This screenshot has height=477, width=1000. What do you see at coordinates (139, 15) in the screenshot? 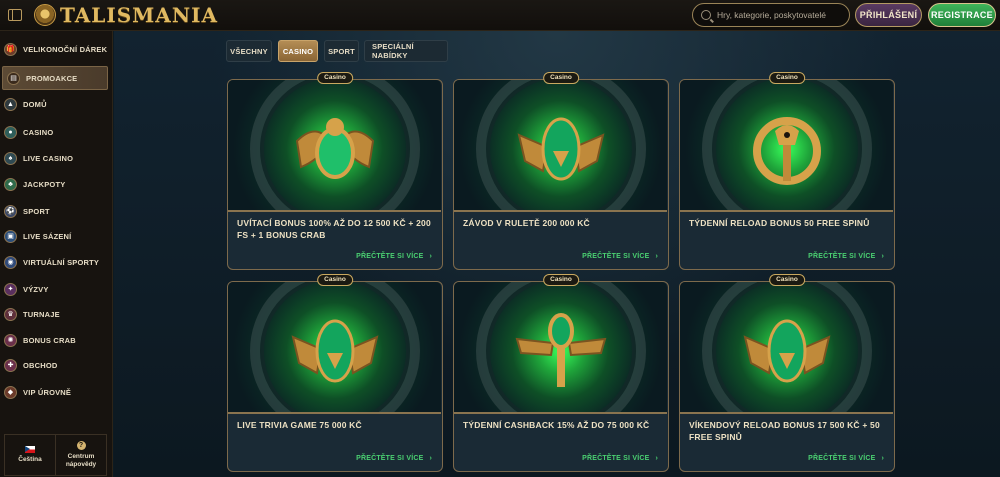
I see `logo-text: TALISMANIA` at bounding box center [139, 15].